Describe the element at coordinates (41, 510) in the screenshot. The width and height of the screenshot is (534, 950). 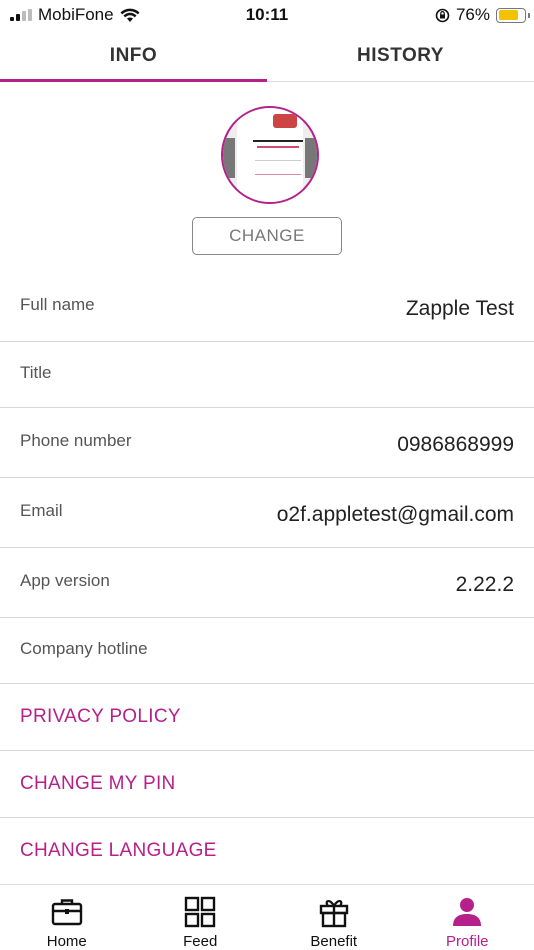
I see `field-label: Email` at that location.